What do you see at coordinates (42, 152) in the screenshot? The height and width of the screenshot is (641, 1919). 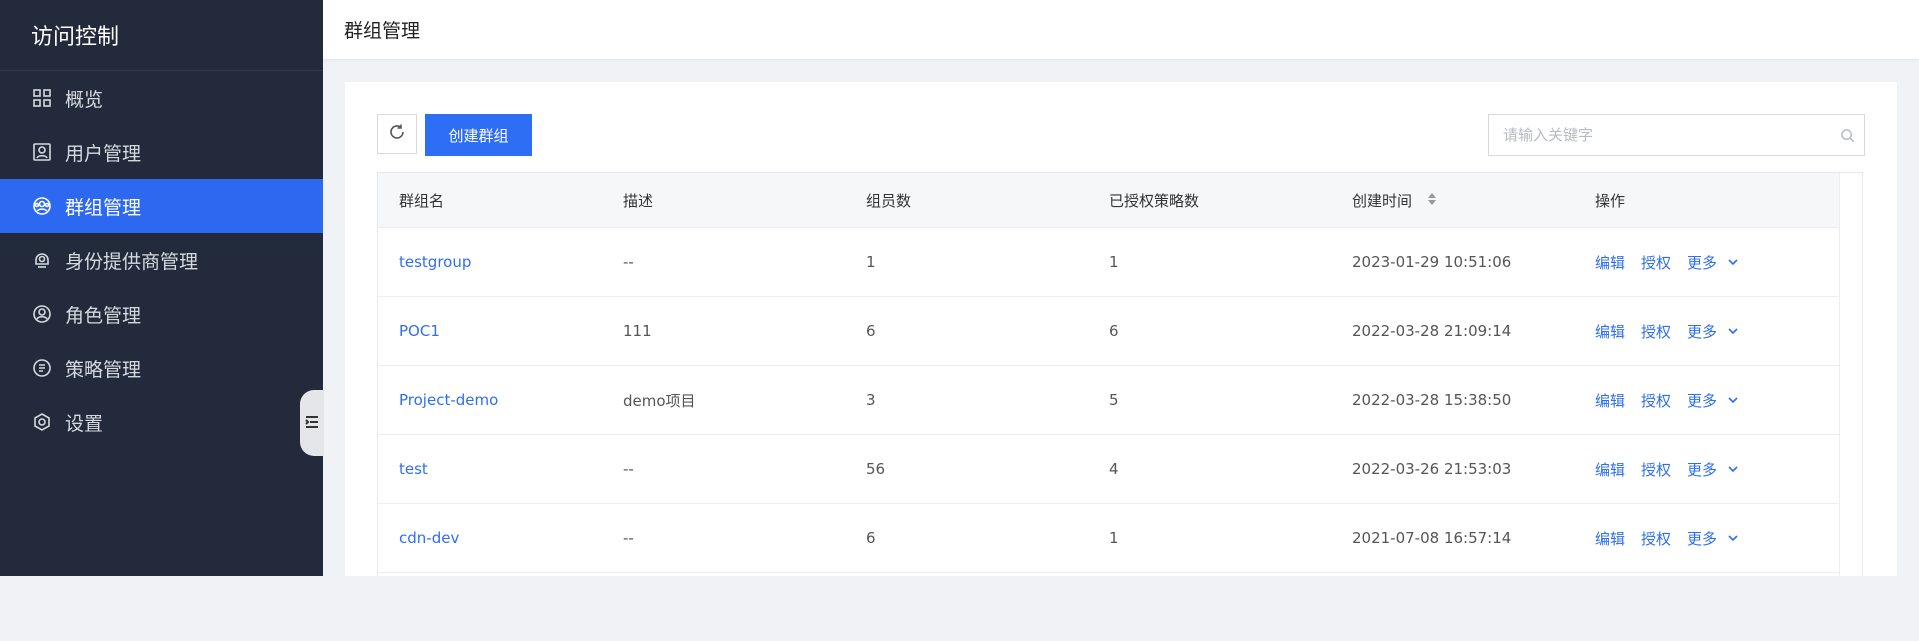 I see `user-card-icon` at bounding box center [42, 152].